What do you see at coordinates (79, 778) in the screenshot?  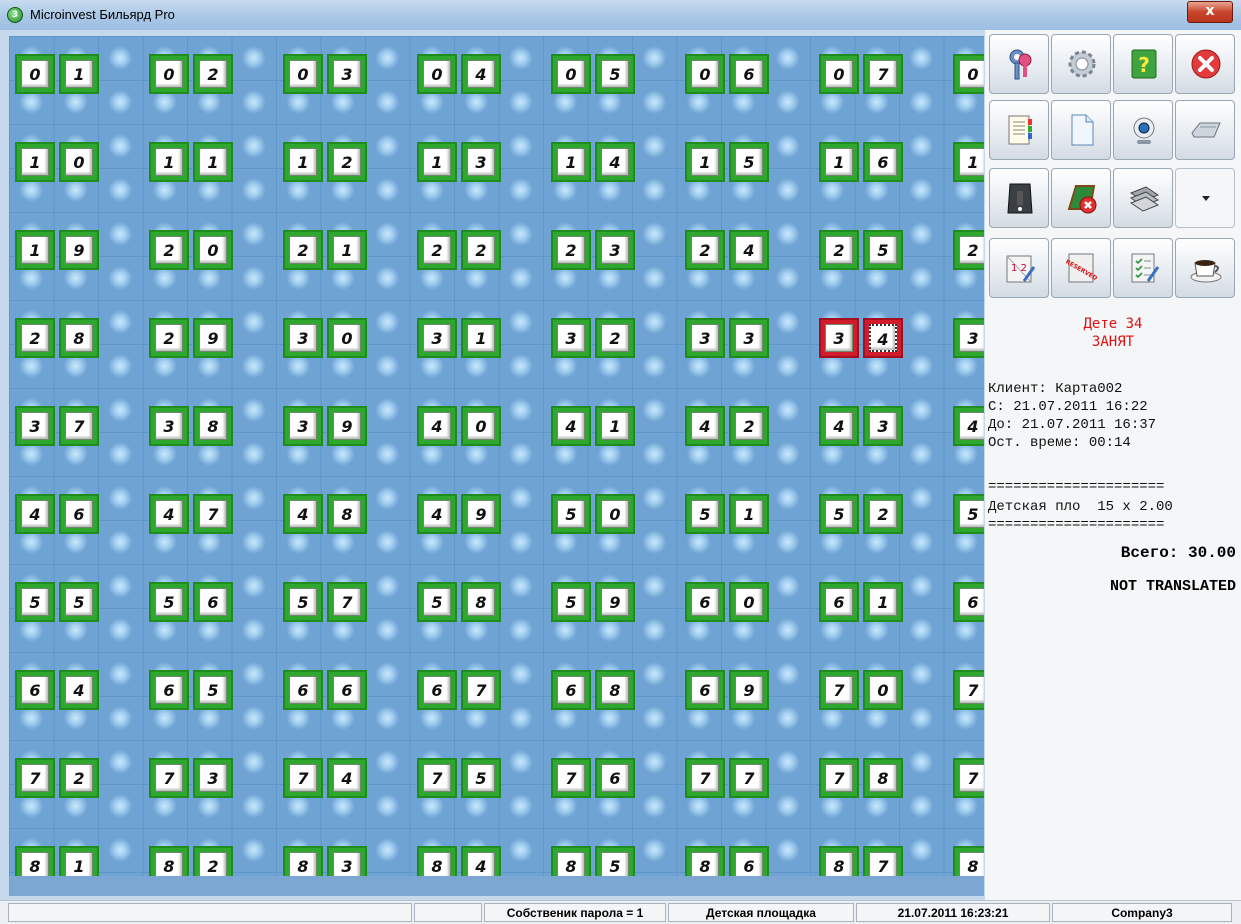 I see `table-72-digit-2: 2` at bounding box center [79, 778].